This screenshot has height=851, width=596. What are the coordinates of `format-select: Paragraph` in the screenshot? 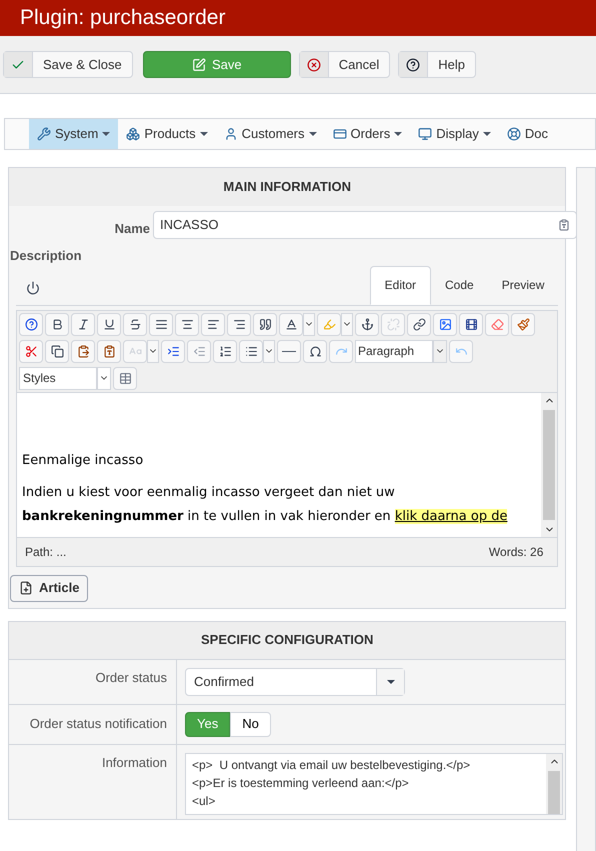 It's located at (394, 351).